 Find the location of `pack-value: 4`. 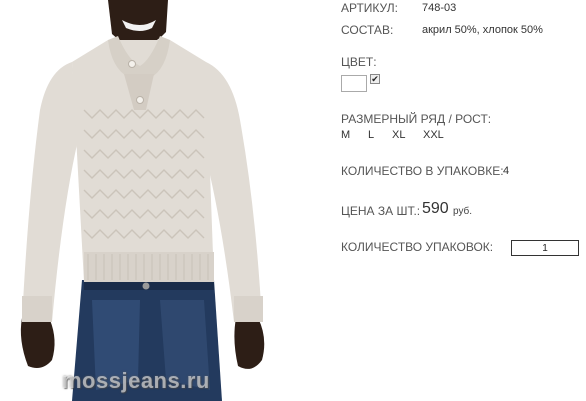

pack-value: 4 is located at coordinates (506, 171).